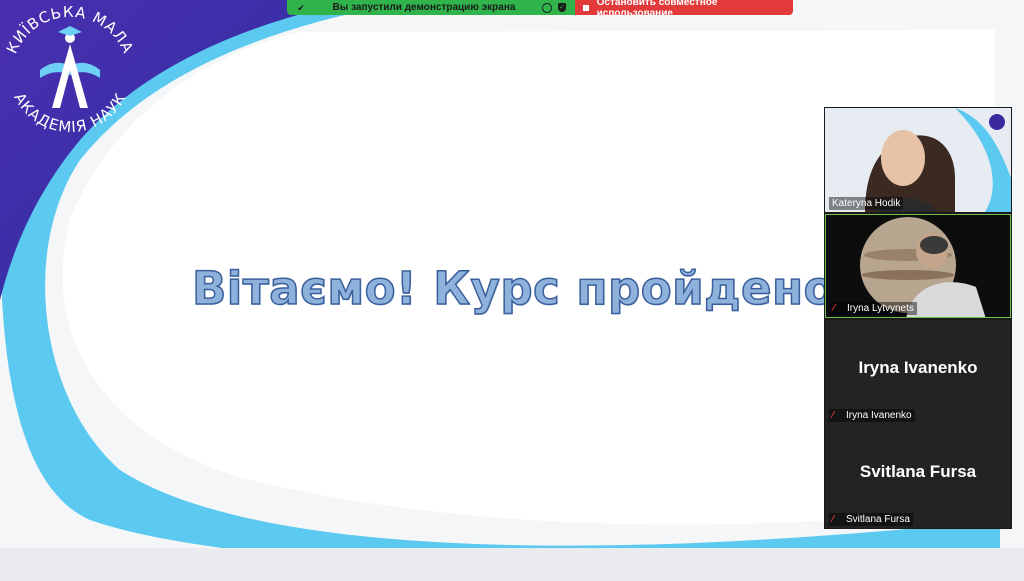  What do you see at coordinates (424, 7) in the screenshot?
I see `share-status-text: Вы запустили демонстрацию экрана` at bounding box center [424, 7].